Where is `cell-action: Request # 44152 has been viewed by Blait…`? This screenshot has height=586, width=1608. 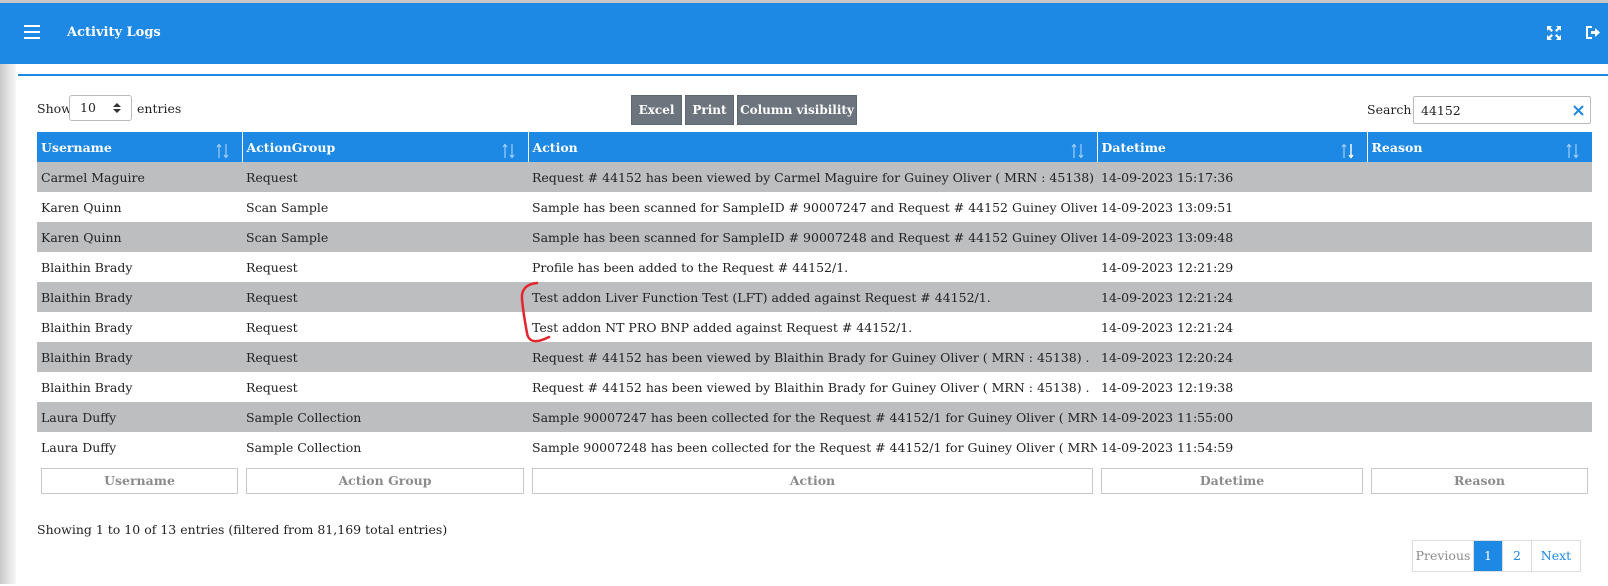
cell-action: Request # 44152 has been viewed by Blait… is located at coordinates (812, 357).